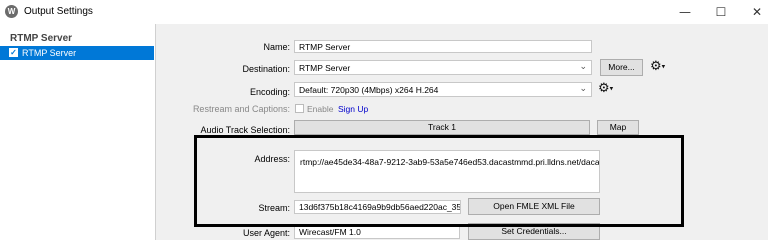 This screenshot has width=768, height=240. Describe the element at coordinates (721, 12) in the screenshot. I see `maximize-button: ☐` at that location.